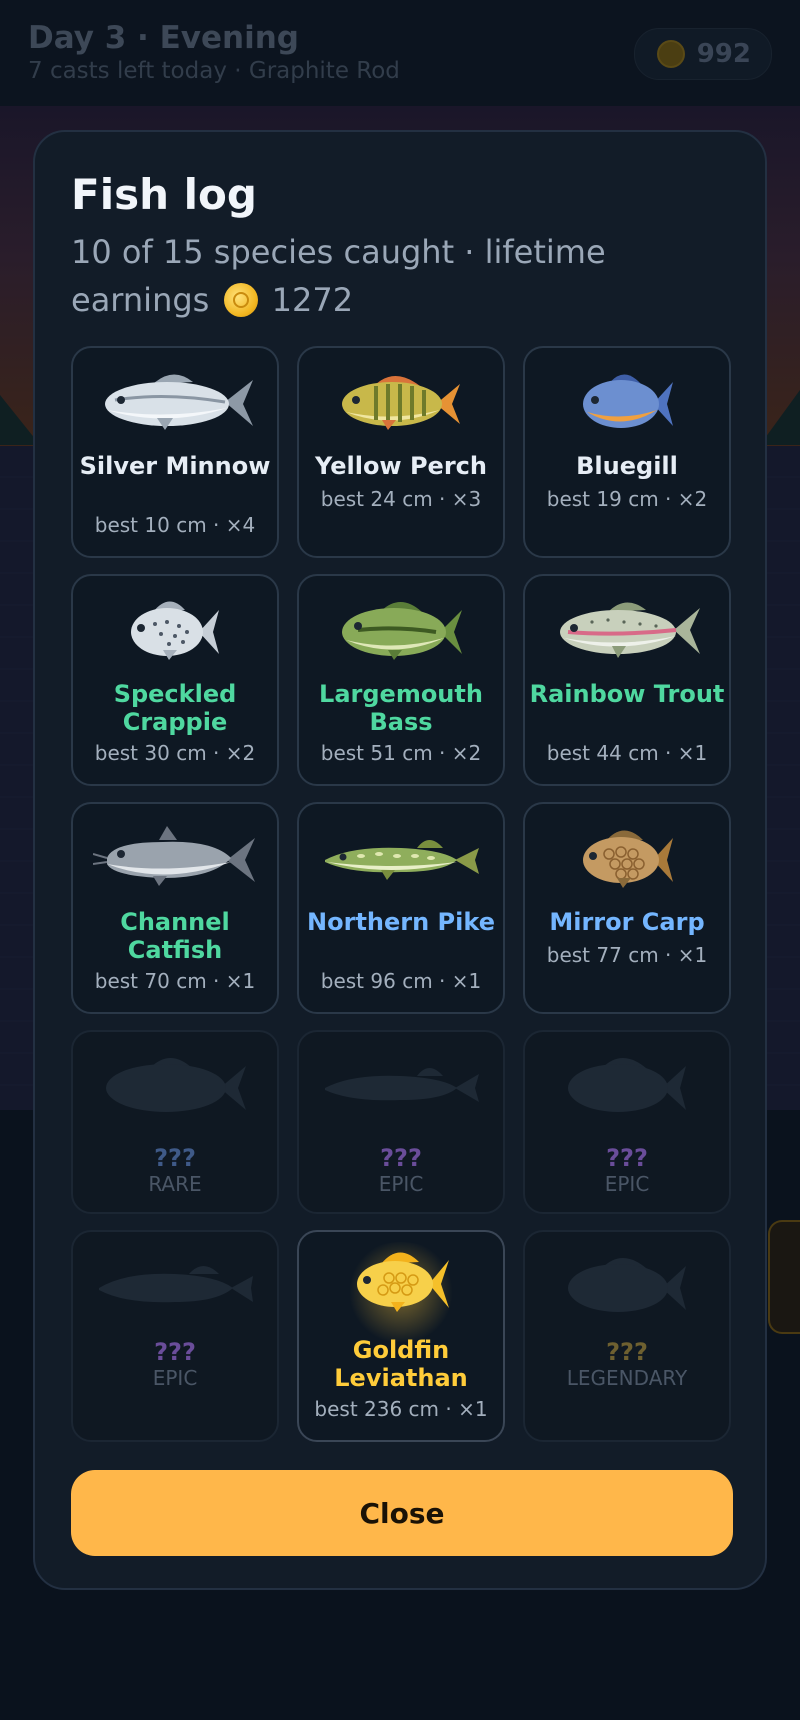  I want to click on fish-name: Goldfin Leviathan, so click(401, 1364).